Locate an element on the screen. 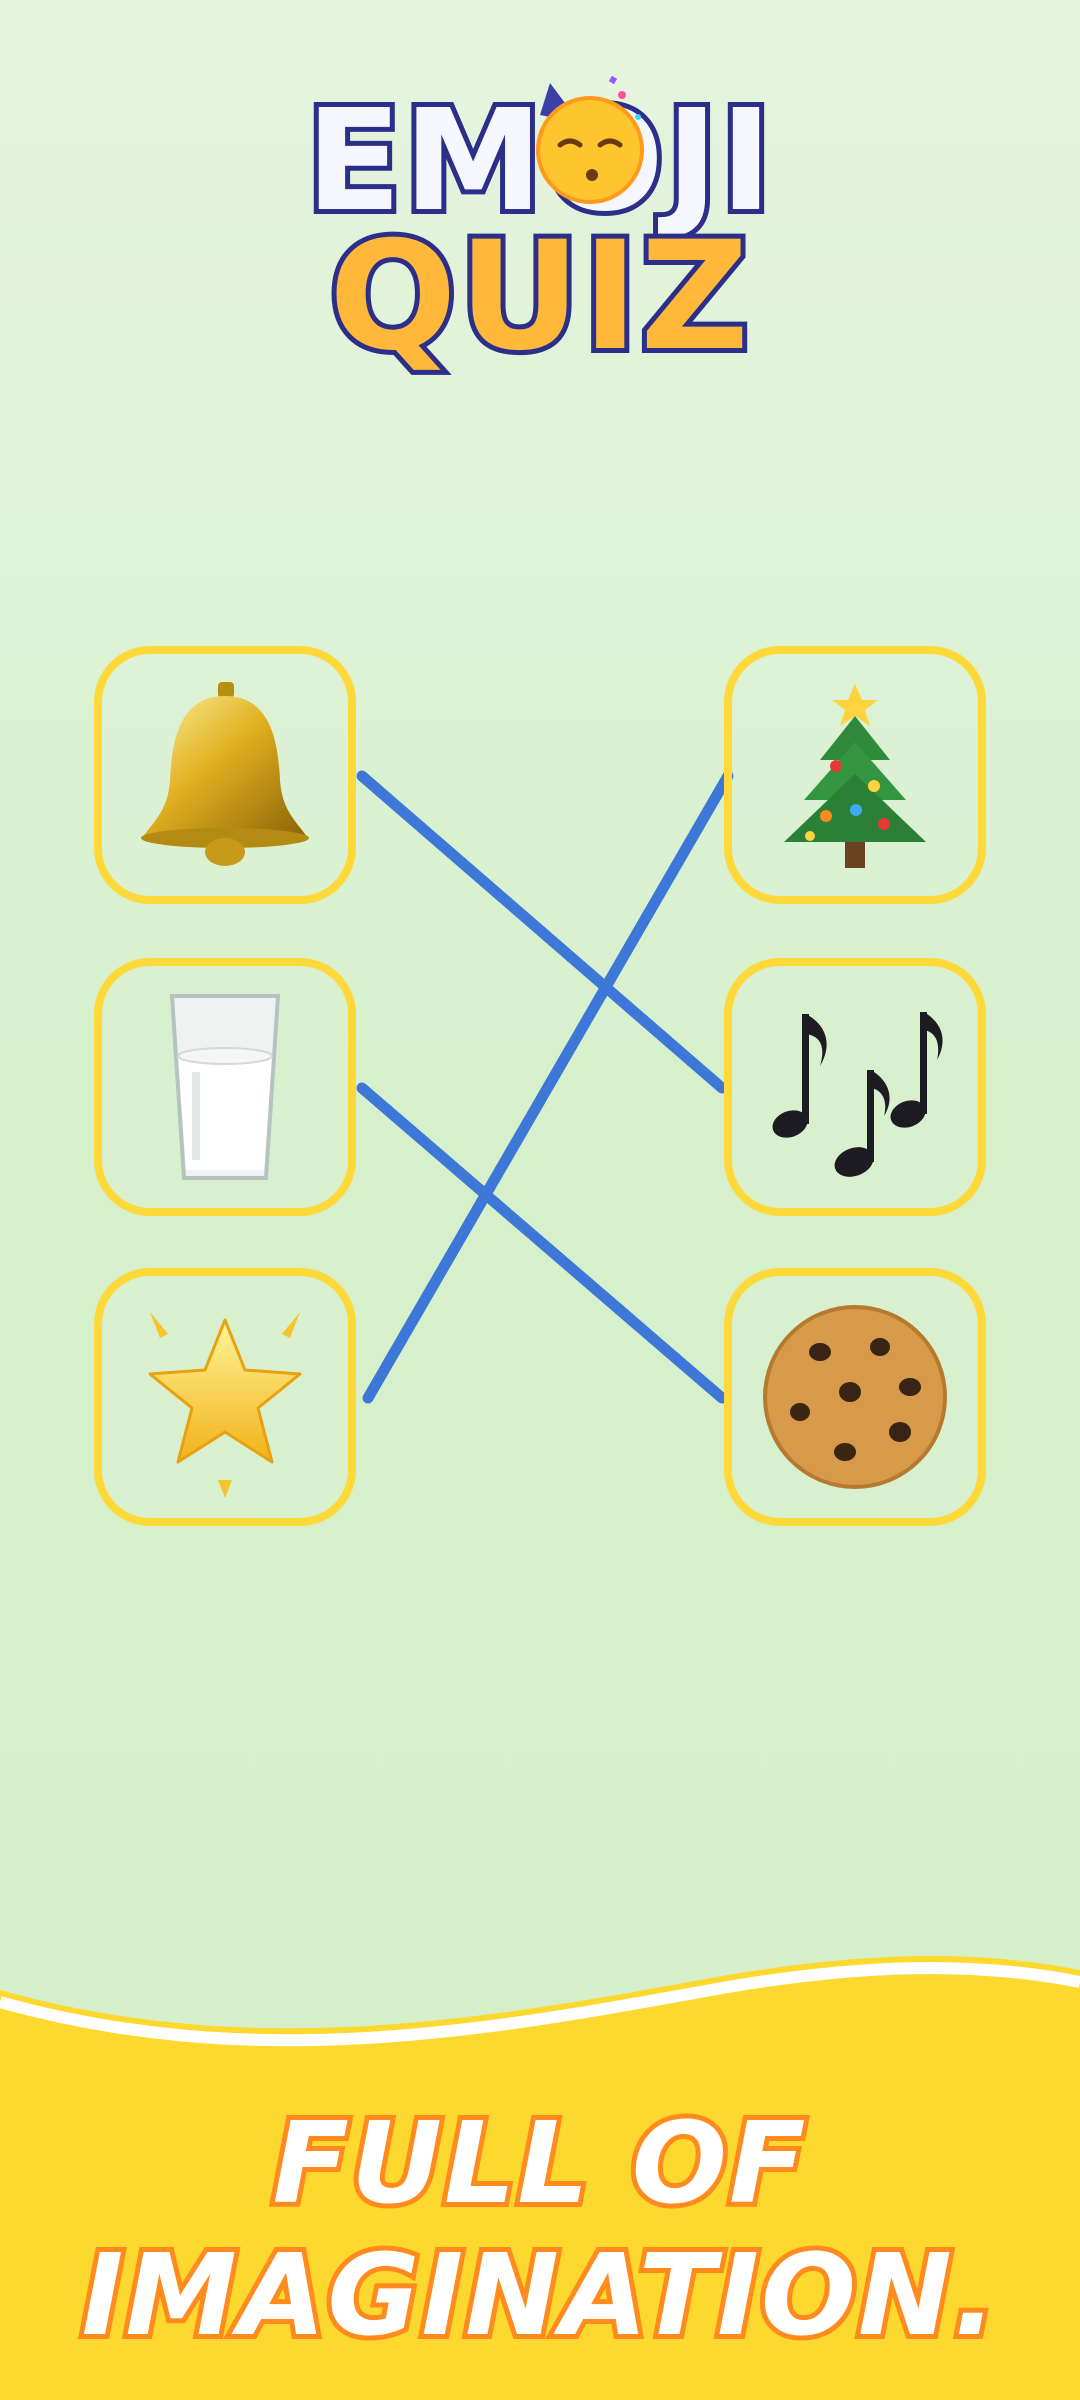 This screenshot has height=2400, width=1080. milk-icon is located at coordinates (225, 1087).